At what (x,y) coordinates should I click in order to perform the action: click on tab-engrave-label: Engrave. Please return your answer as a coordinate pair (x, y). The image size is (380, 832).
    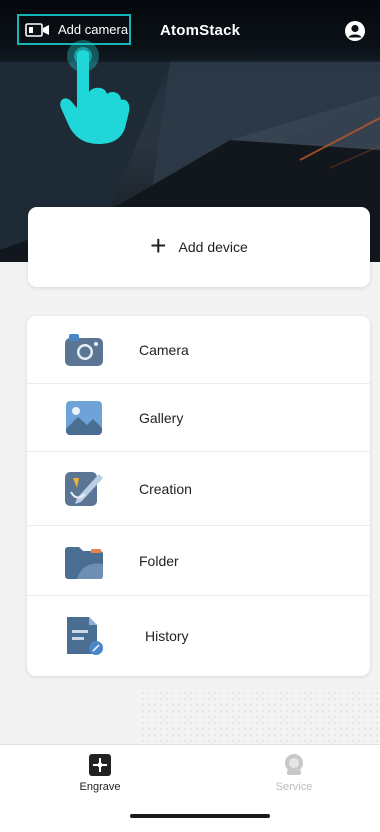
    Looking at the image, I should click on (100, 787).